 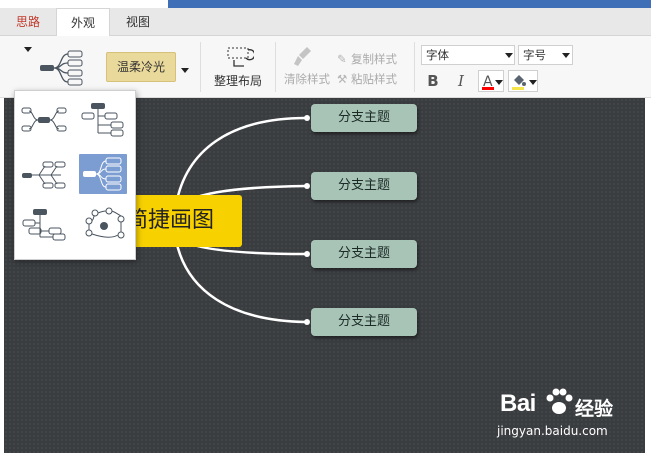 I want to click on paw-icon, so click(x=559, y=401).